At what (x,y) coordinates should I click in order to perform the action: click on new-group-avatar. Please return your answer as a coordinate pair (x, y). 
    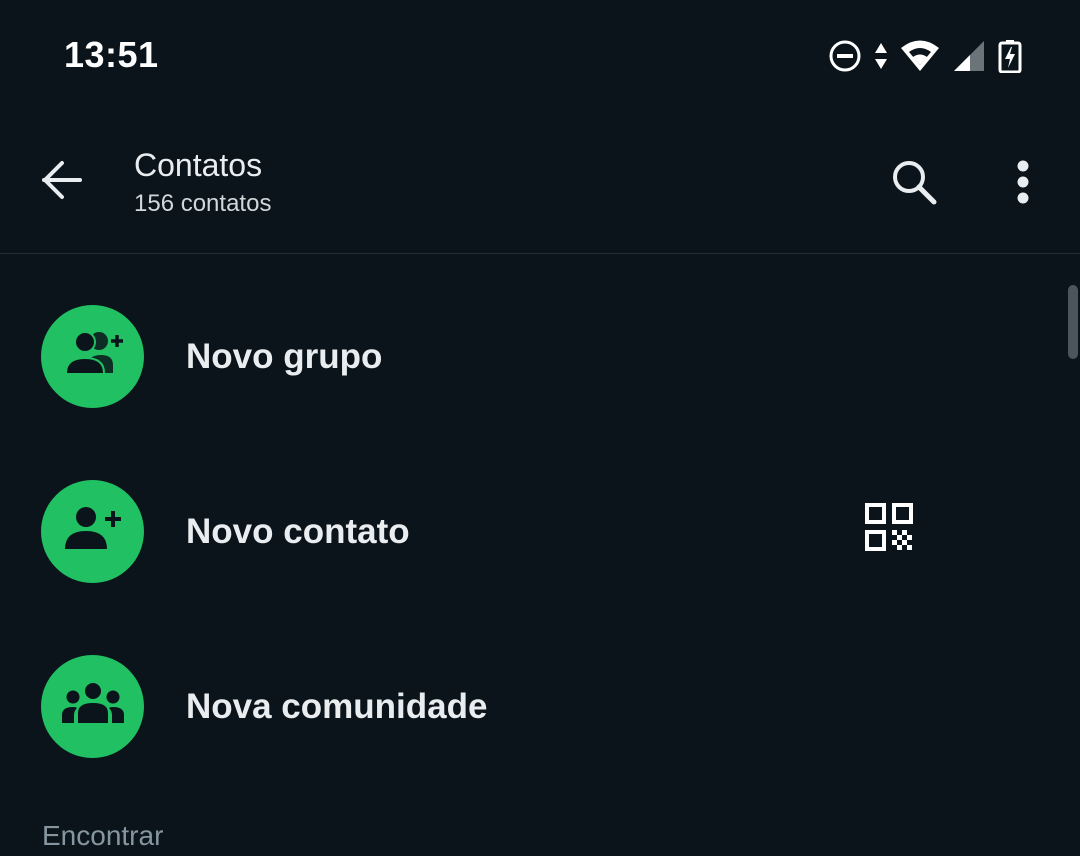
    Looking at the image, I should click on (92, 356).